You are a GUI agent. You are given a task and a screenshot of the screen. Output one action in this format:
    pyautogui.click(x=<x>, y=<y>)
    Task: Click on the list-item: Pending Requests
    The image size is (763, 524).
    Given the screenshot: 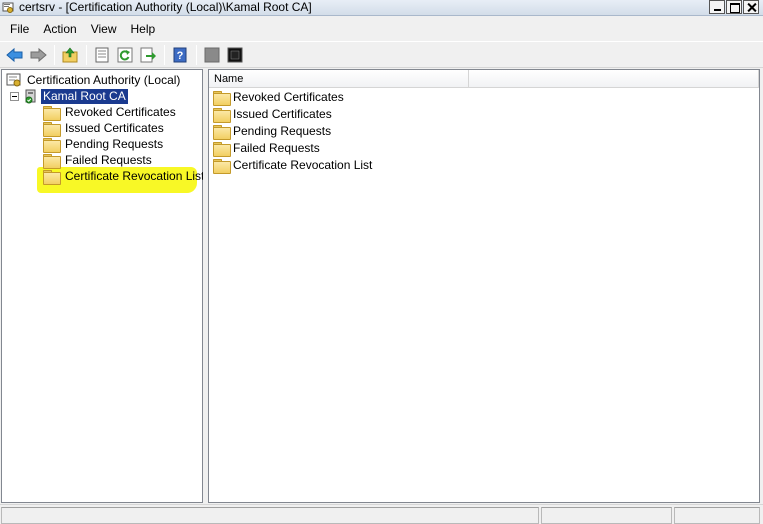 What is the action you would take?
    pyautogui.click(x=272, y=131)
    